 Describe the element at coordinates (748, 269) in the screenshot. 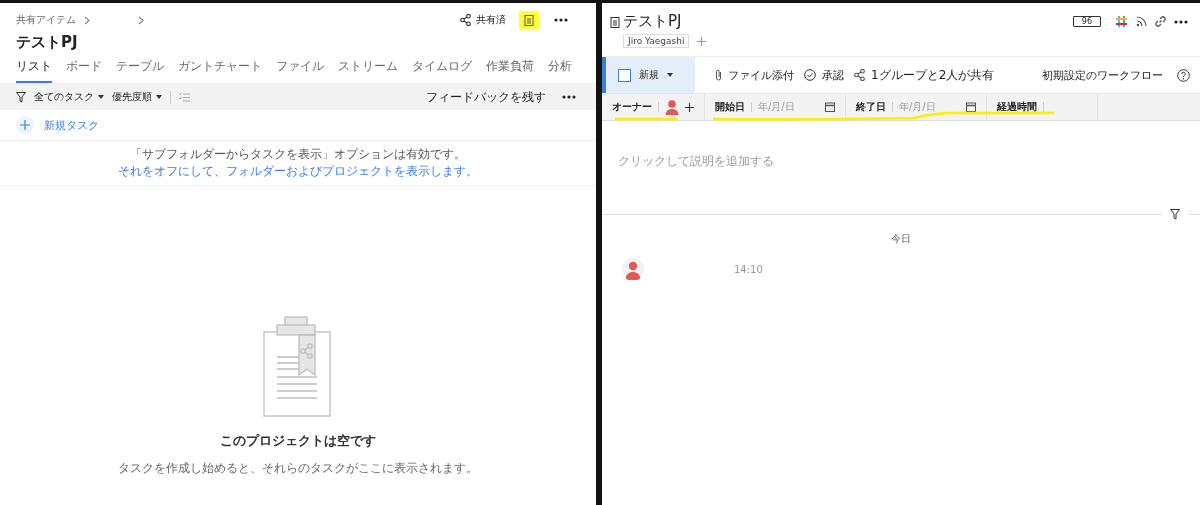

I see `timestamp: 14:10` at that location.